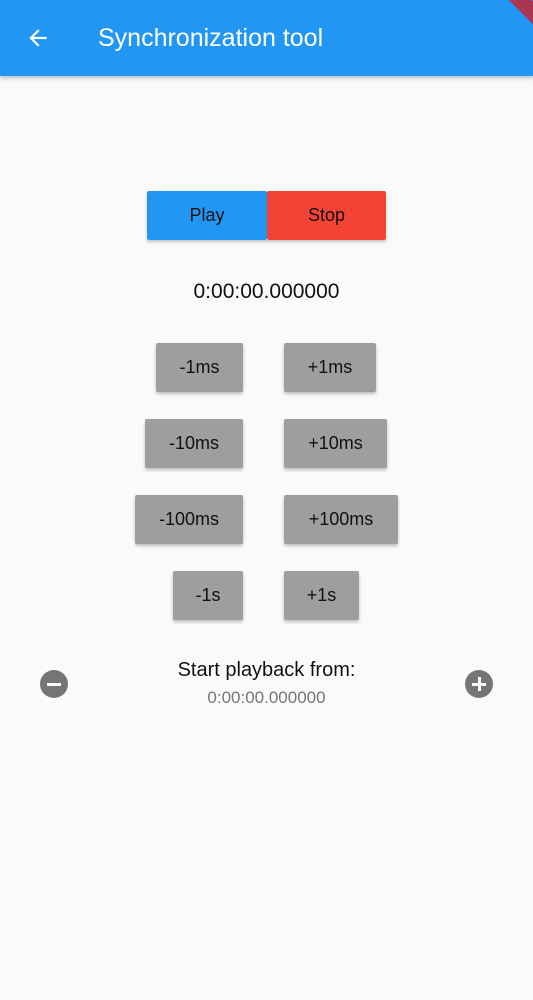  What do you see at coordinates (326, 215) in the screenshot?
I see `stop-button: Stop` at bounding box center [326, 215].